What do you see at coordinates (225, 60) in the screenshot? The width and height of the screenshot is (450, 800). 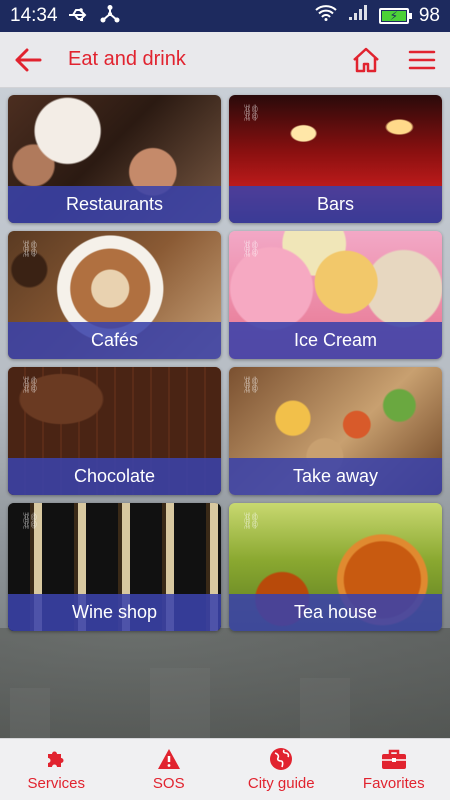 I see `top-app-bar: Eat and drink` at bounding box center [225, 60].